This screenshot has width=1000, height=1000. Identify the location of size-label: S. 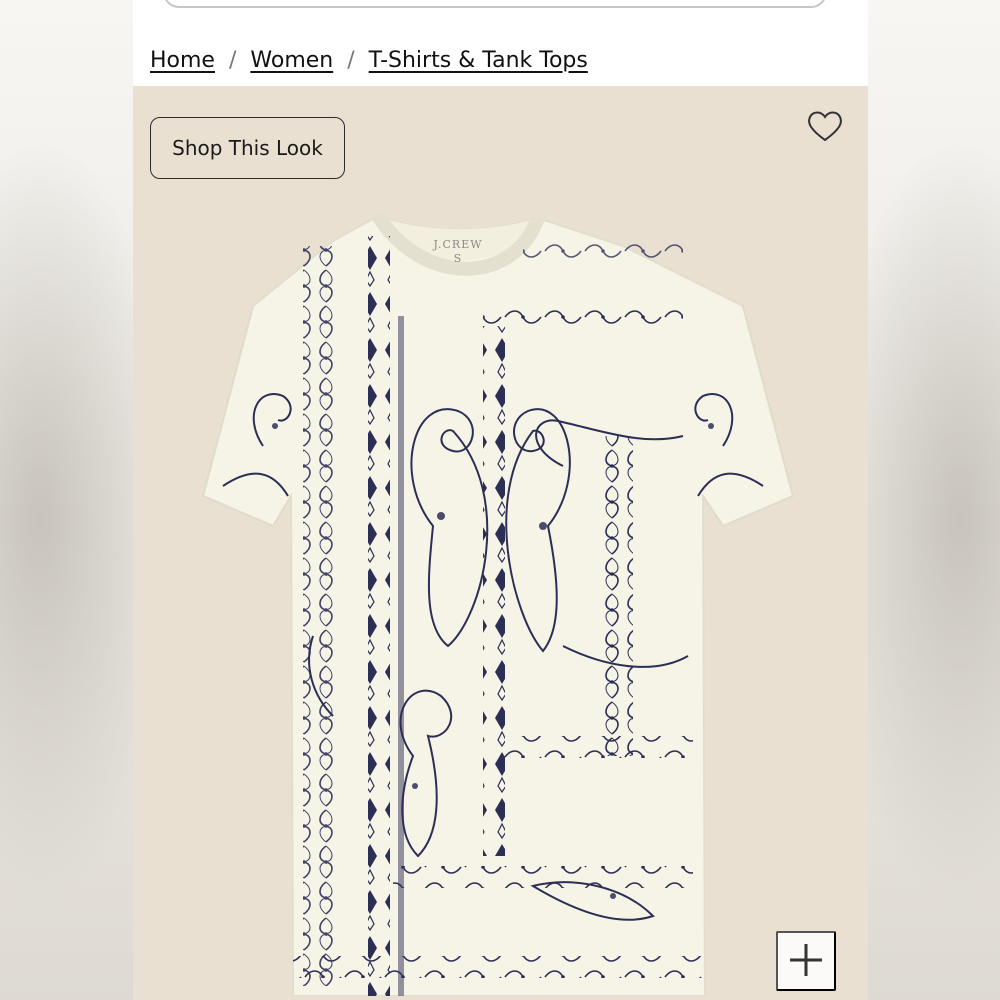
(458, 258).